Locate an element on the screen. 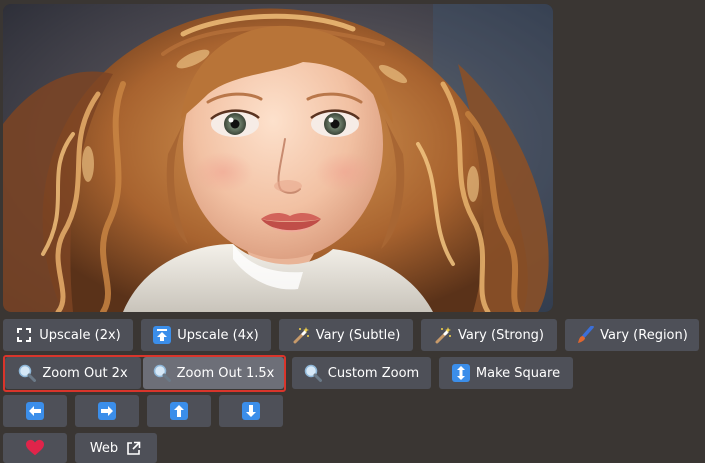  arrow-down-icon is located at coordinates (251, 411).